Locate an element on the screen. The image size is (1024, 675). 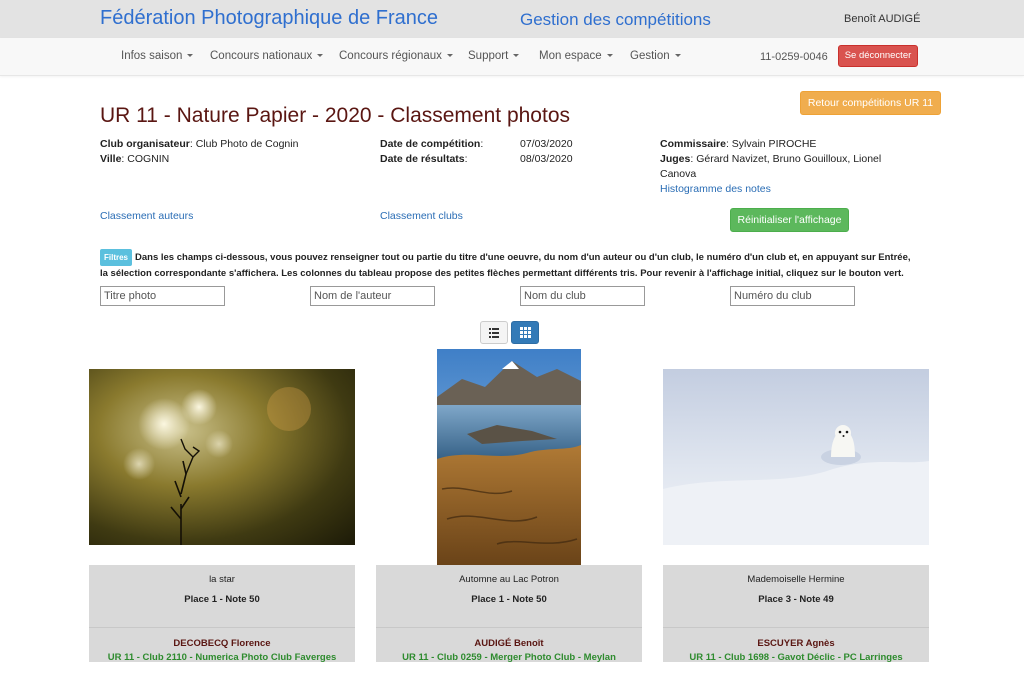
logout-button: Se déconnecter is located at coordinates (878, 56).